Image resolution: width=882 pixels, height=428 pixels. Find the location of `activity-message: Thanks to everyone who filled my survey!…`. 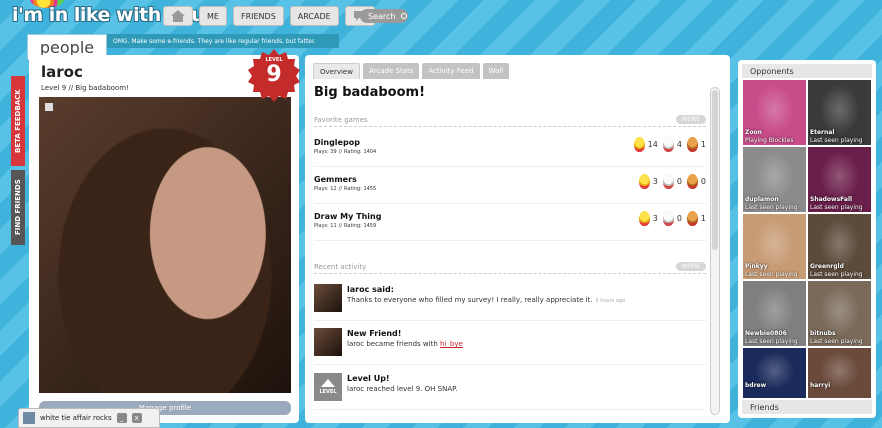

activity-message: Thanks to everyone who filled my survey!… is located at coordinates (470, 300).